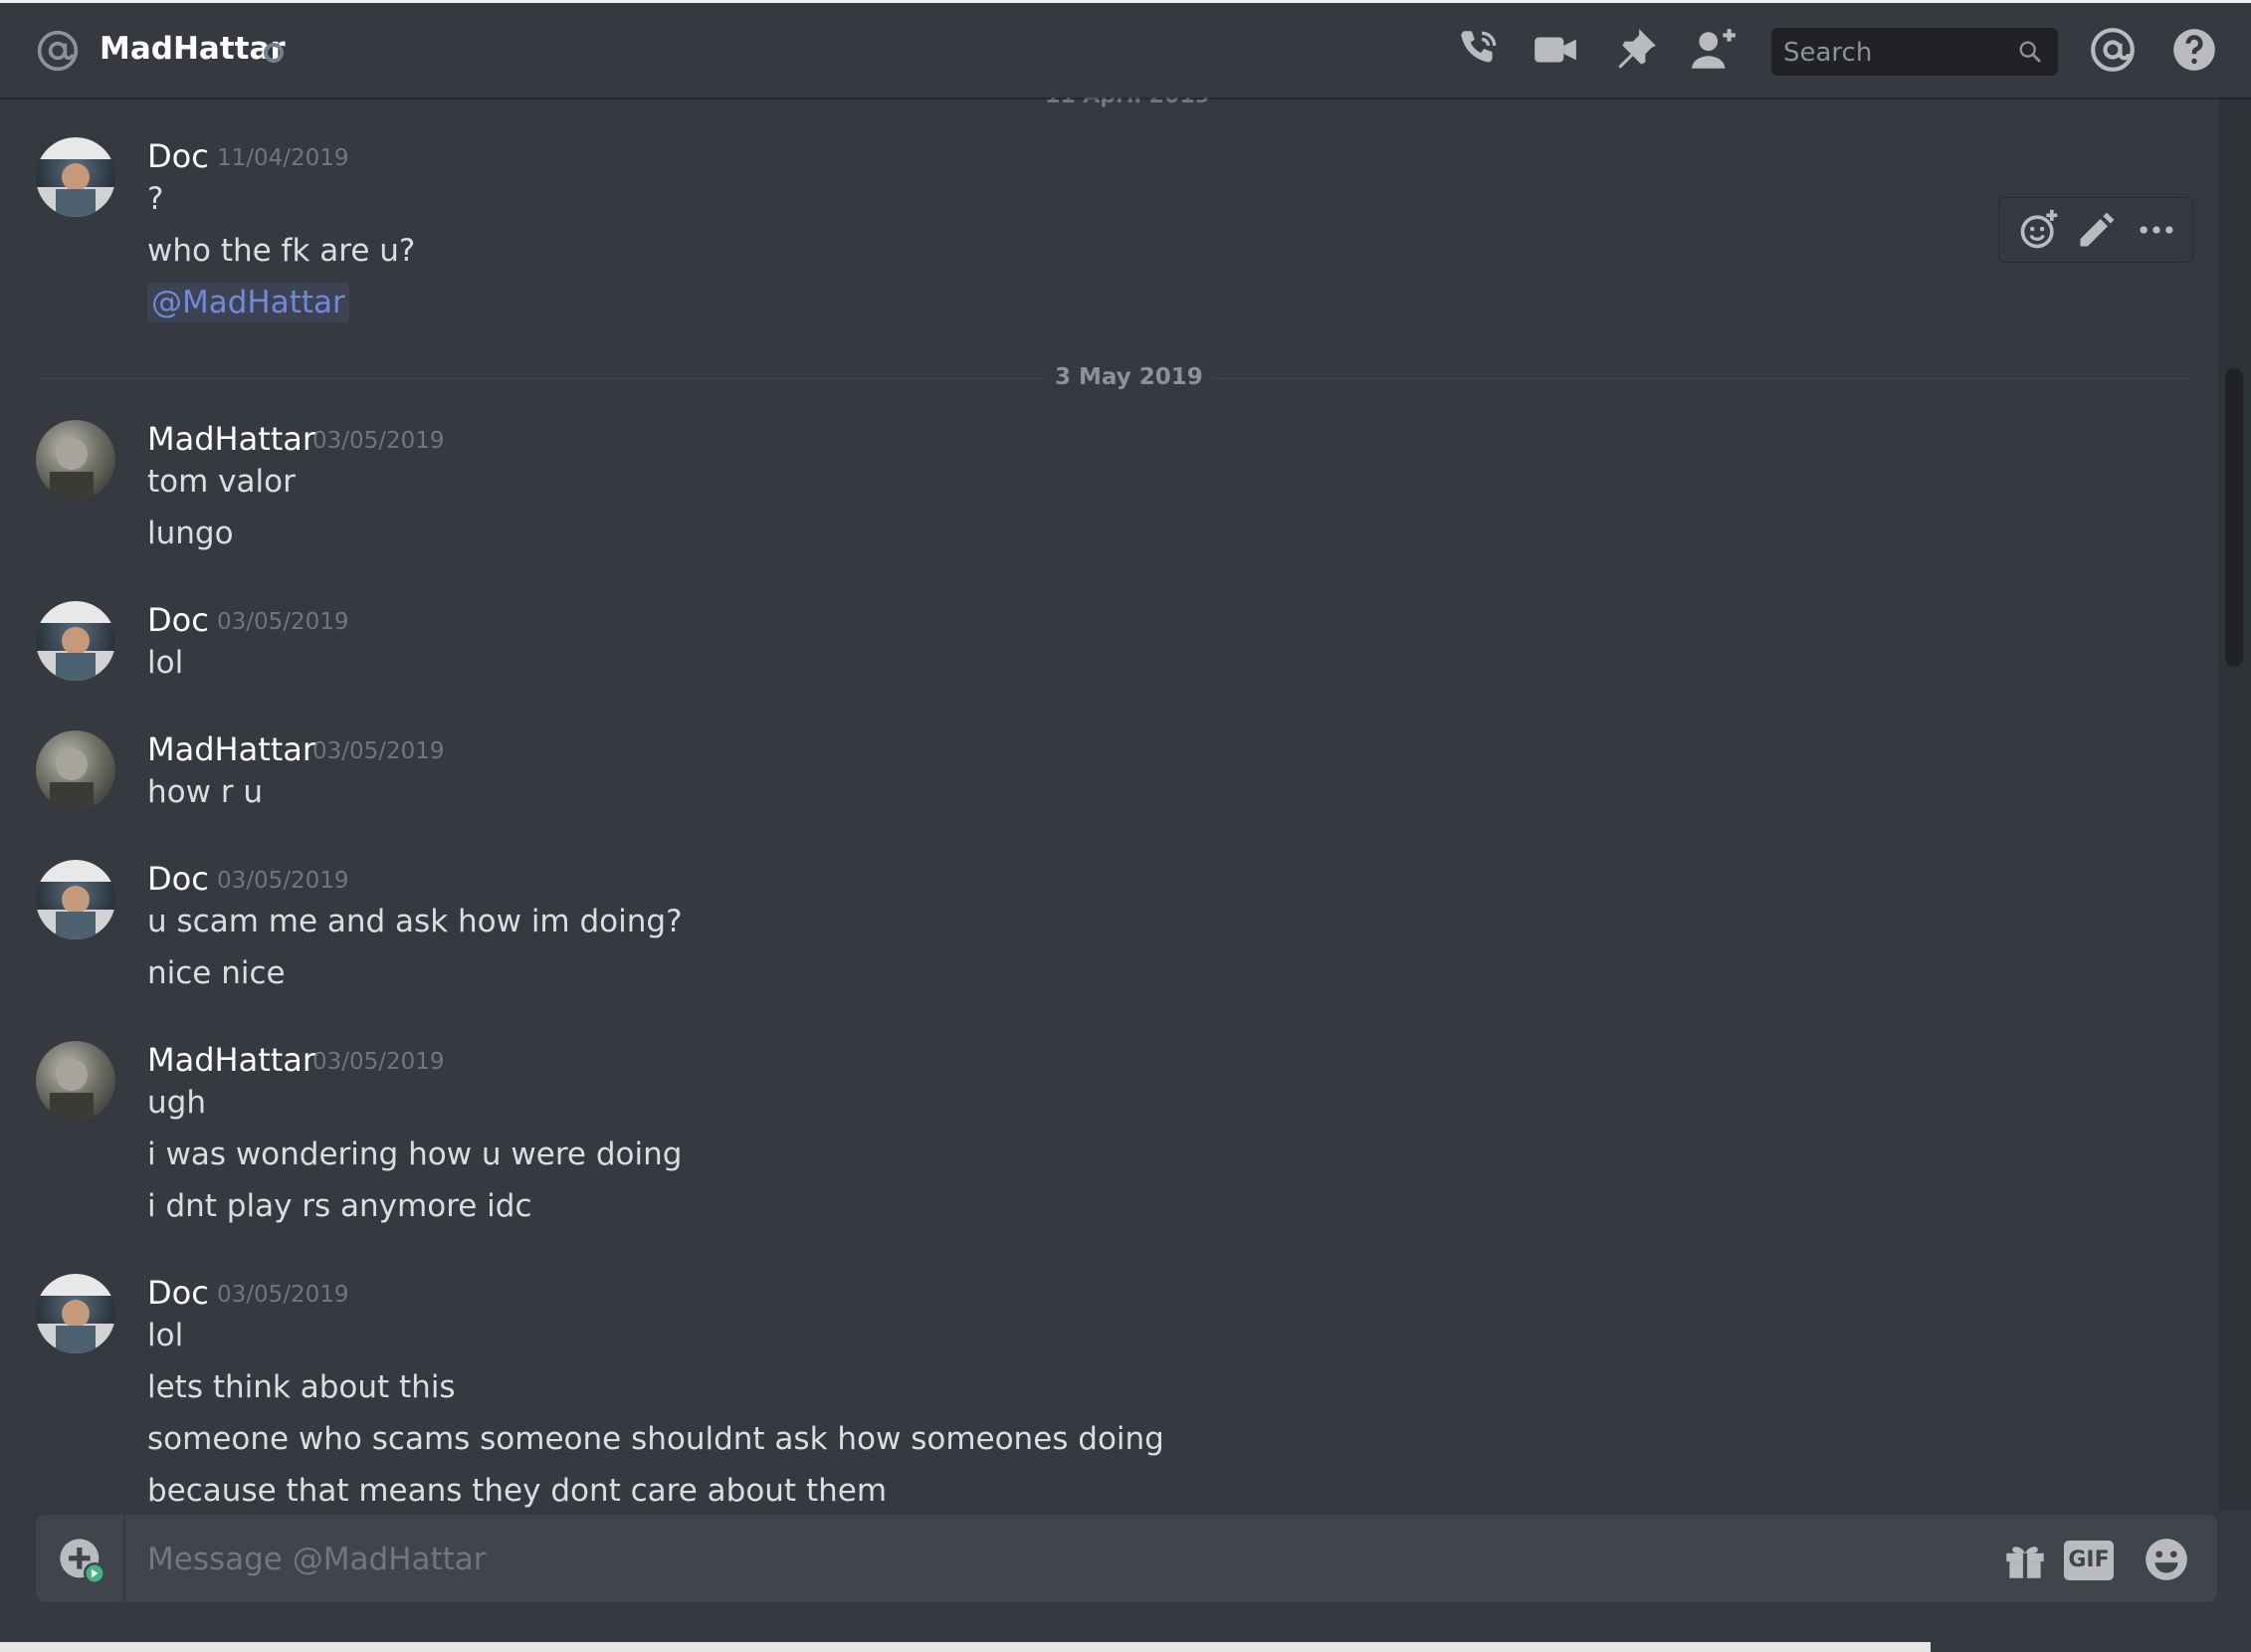 The image size is (2251, 1652). I want to click on gif-picker-button: GIF, so click(2089, 1560).